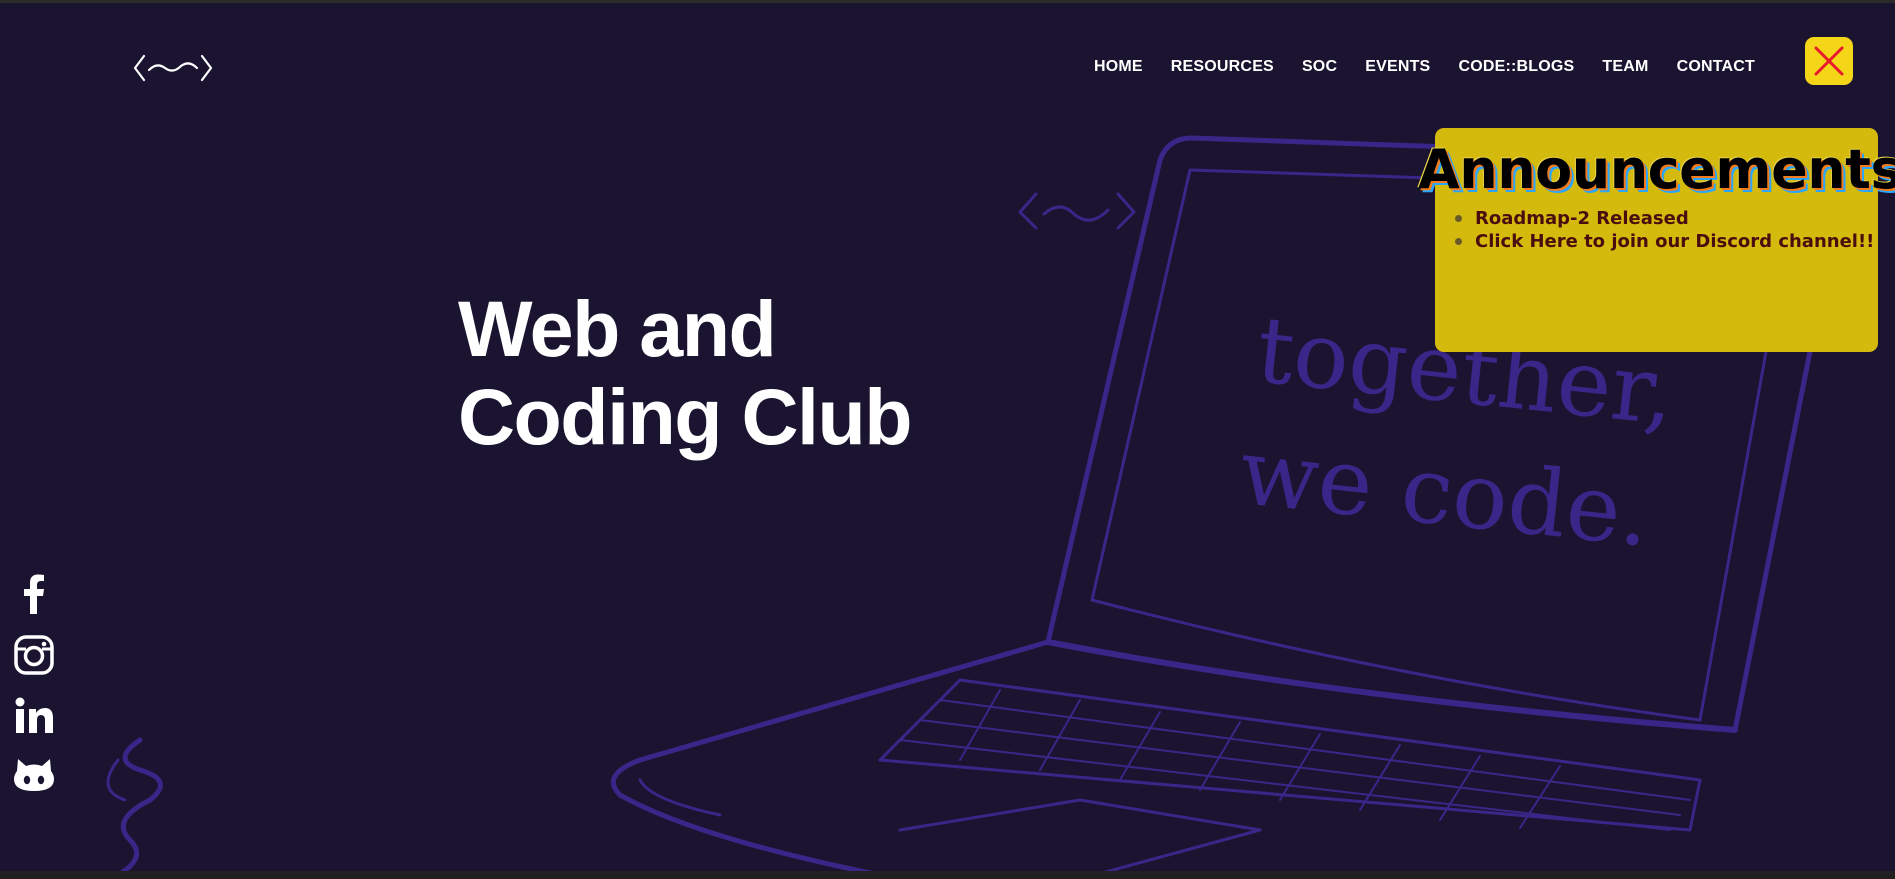 The width and height of the screenshot is (1895, 879). Describe the element at coordinates (173, 68) in the screenshot. I see `wcc-logo-icon` at that location.